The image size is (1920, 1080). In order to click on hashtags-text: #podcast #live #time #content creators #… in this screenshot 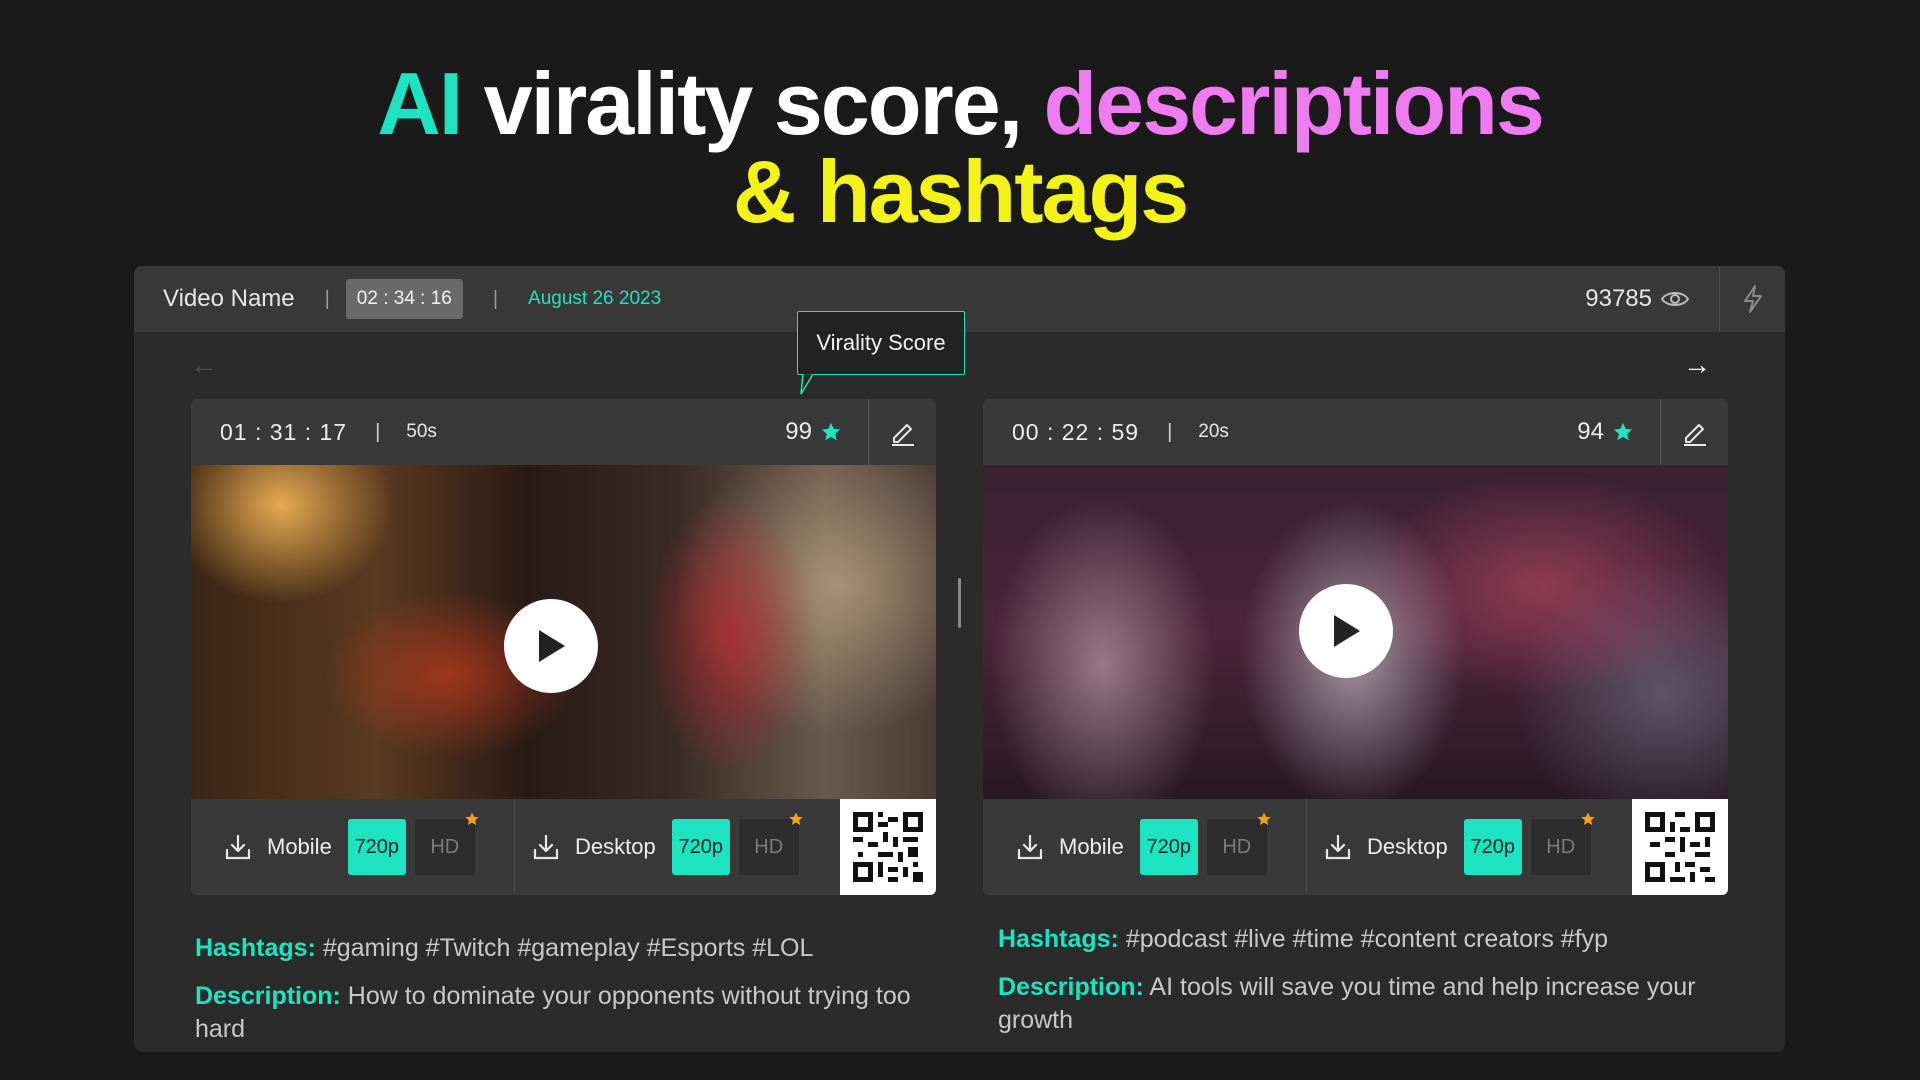, I will do `click(1363, 939)`.